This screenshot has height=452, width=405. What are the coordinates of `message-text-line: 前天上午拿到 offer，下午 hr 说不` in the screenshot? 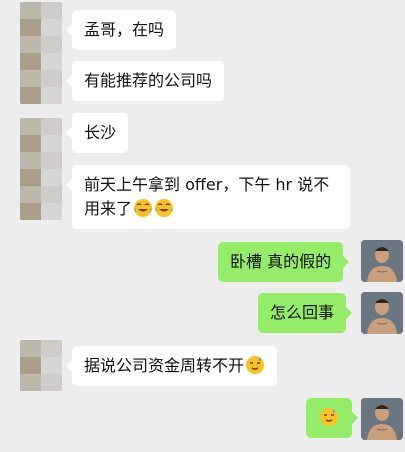 It's located at (207, 184).